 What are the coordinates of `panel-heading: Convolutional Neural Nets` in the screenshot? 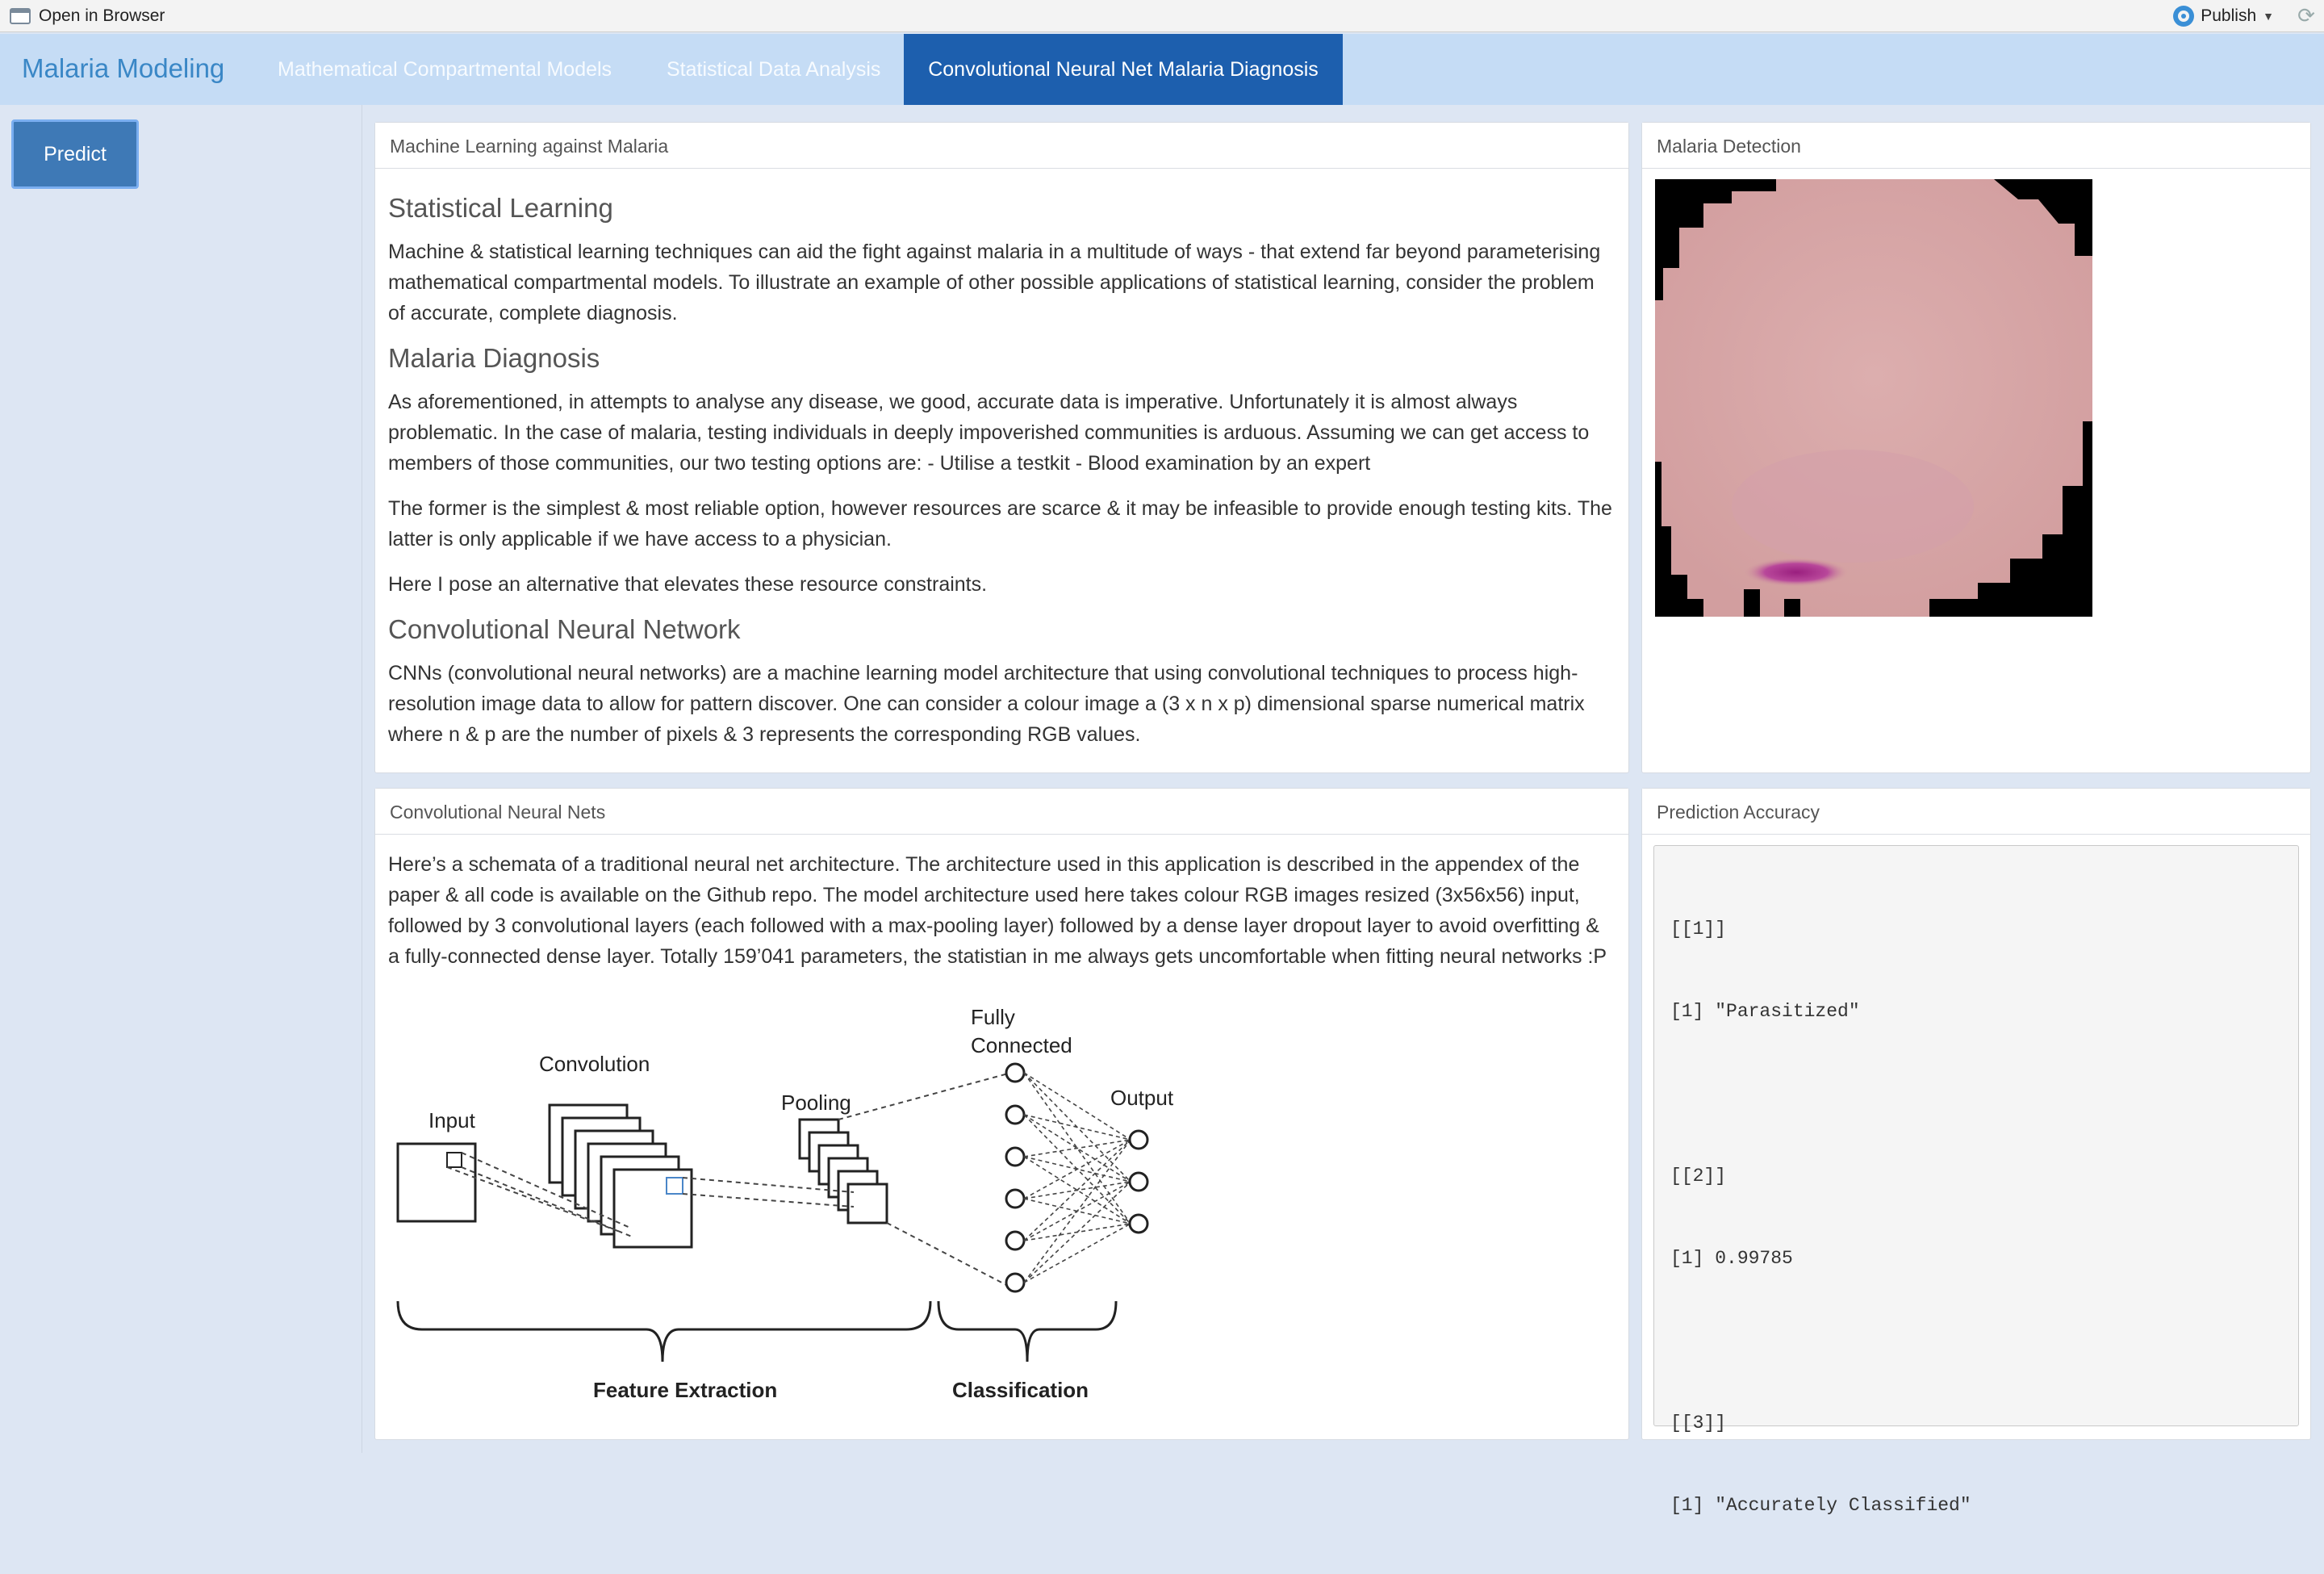 It's located at (1002, 812).